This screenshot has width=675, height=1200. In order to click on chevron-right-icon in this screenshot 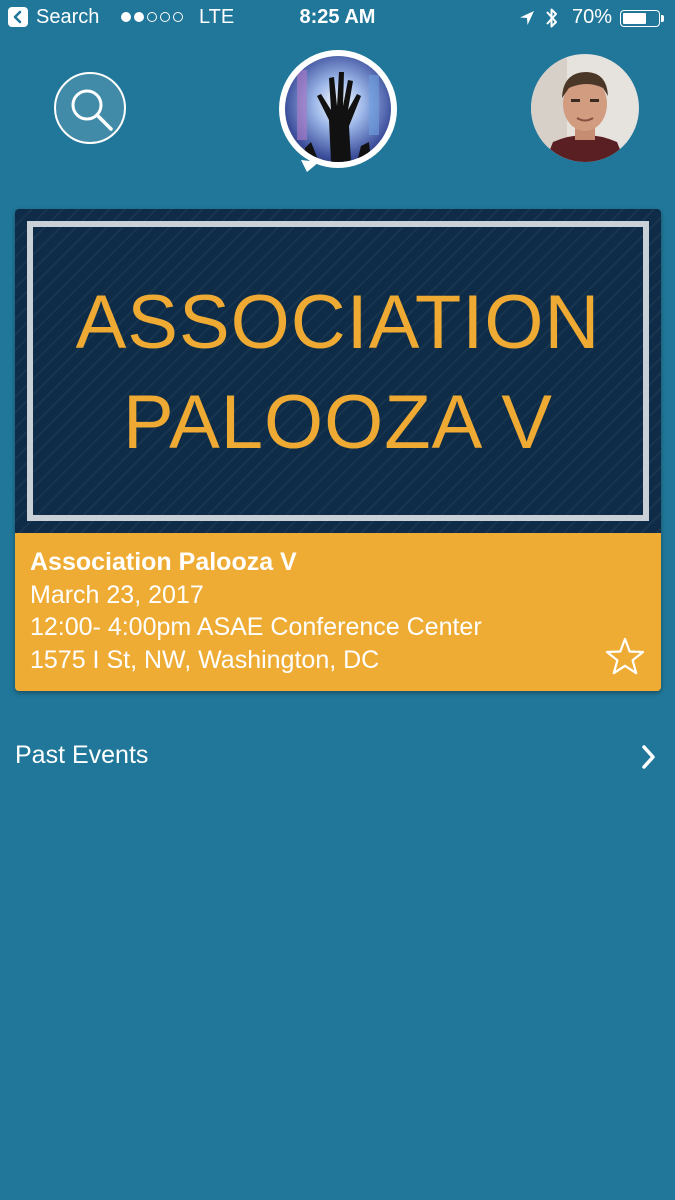, I will do `click(648, 757)`.